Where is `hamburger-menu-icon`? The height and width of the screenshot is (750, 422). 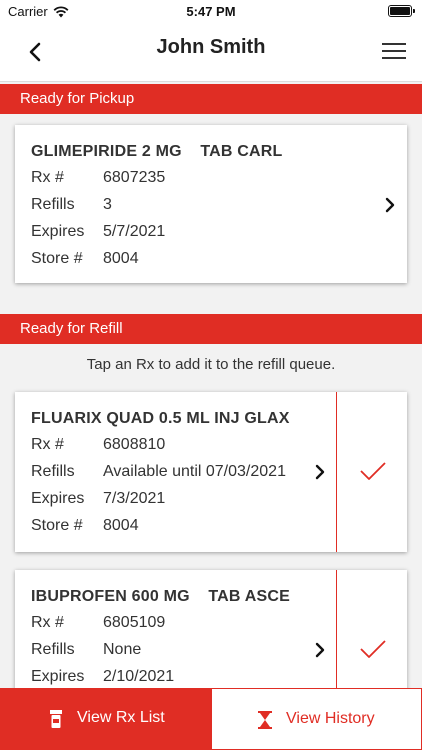
hamburger-menu-icon is located at coordinates (394, 51).